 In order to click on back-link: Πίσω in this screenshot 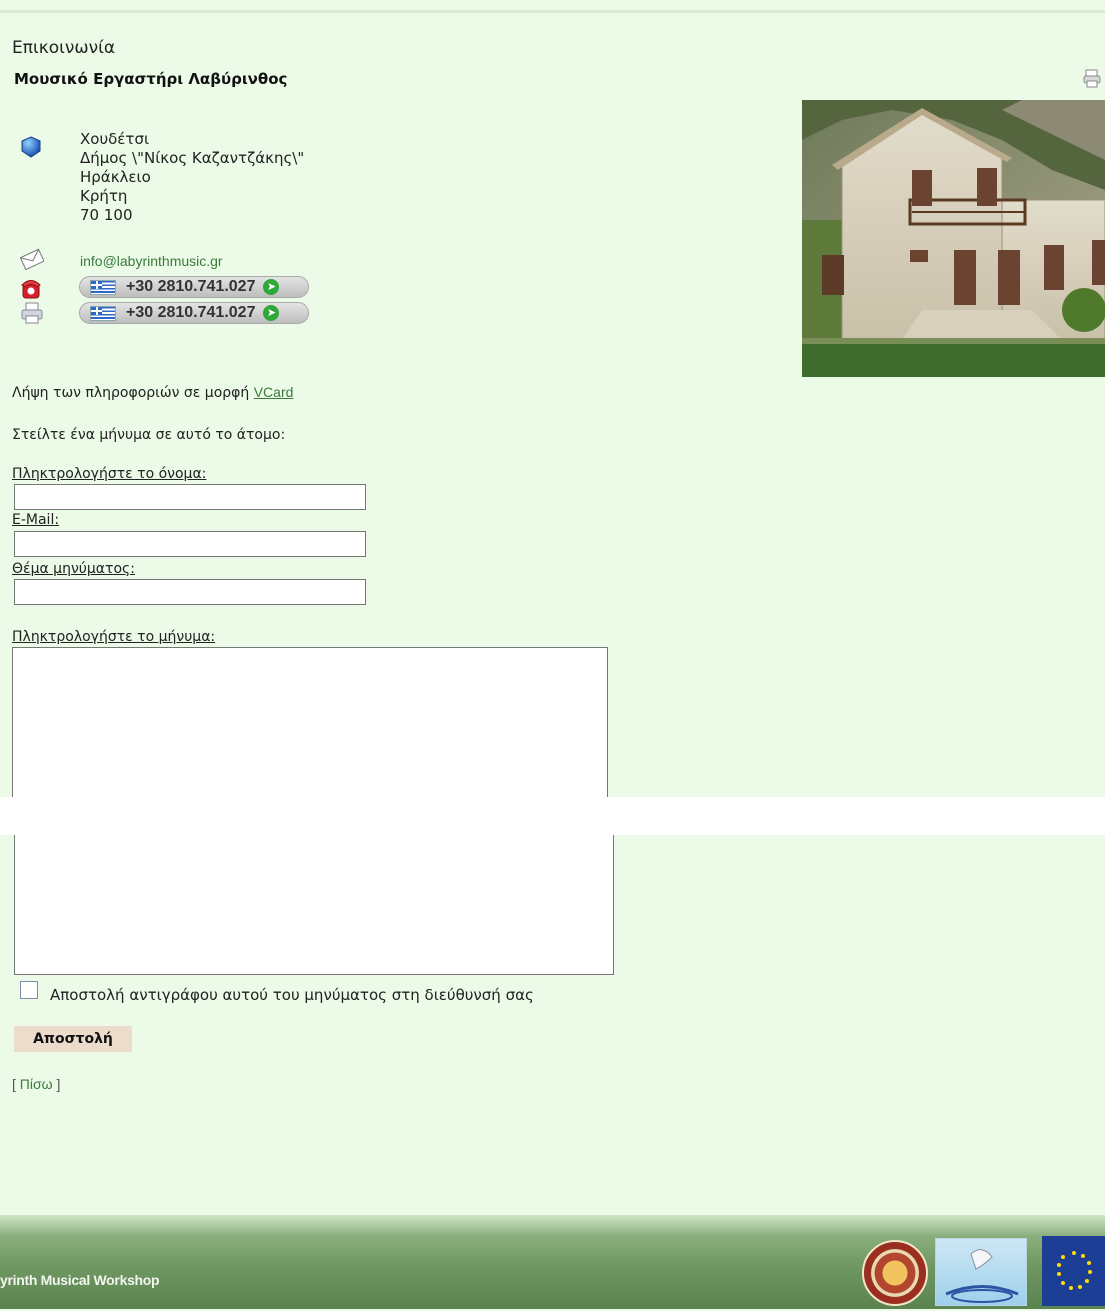, I will do `click(36, 1084)`.